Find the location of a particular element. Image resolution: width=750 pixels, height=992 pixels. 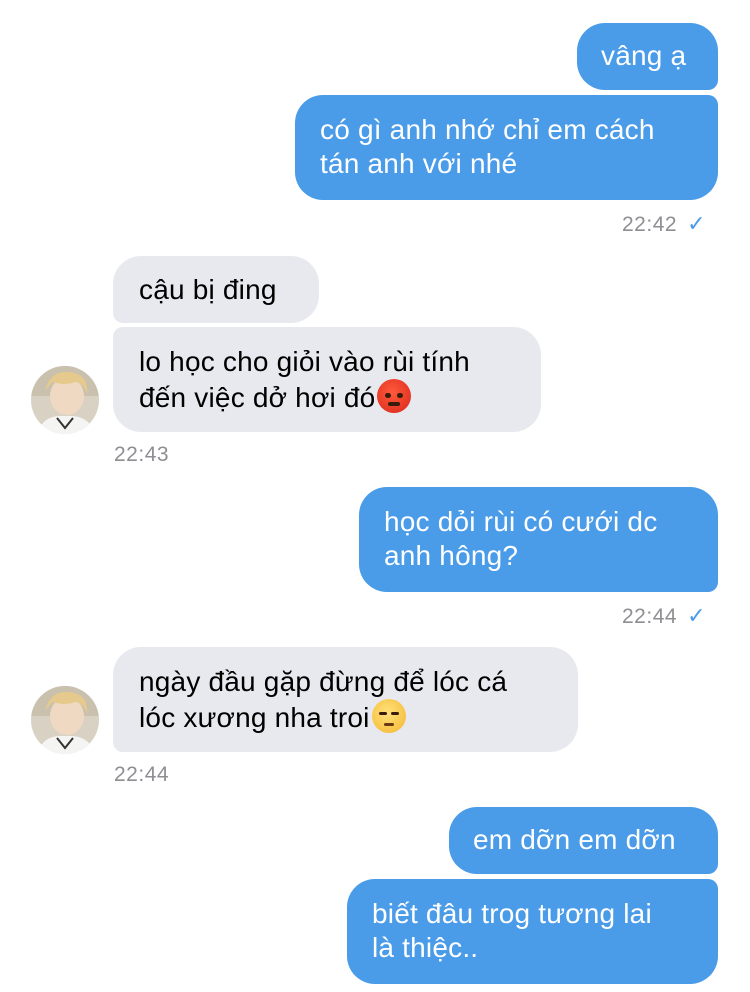

message-text-line: anh hông? is located at coordinates (451, 555).